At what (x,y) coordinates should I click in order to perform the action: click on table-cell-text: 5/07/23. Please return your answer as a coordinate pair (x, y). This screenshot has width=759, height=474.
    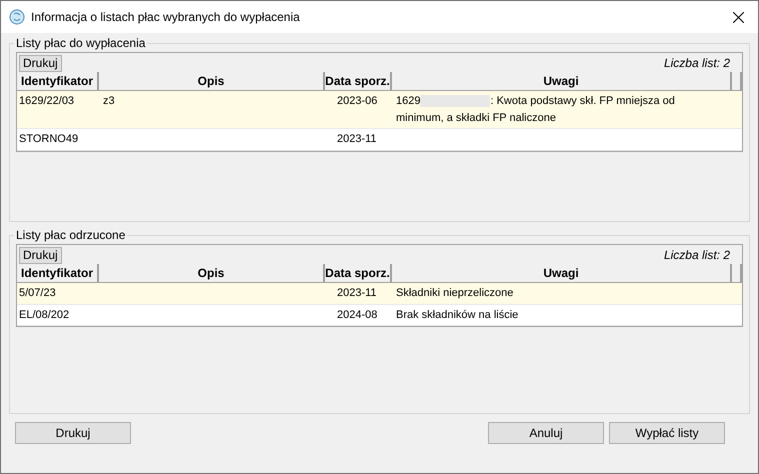
    Looking at the image, I should click on (37, 293).